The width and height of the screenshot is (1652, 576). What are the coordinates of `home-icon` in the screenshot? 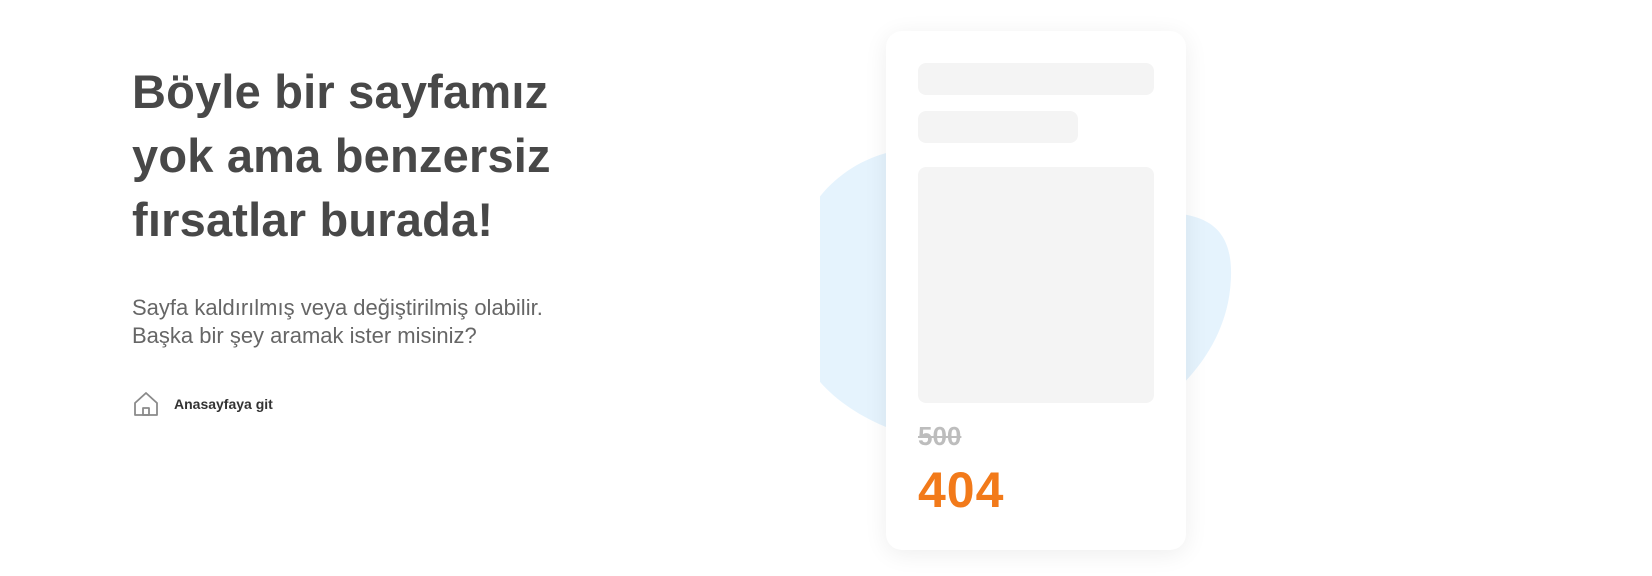 It's located at (146, 404).